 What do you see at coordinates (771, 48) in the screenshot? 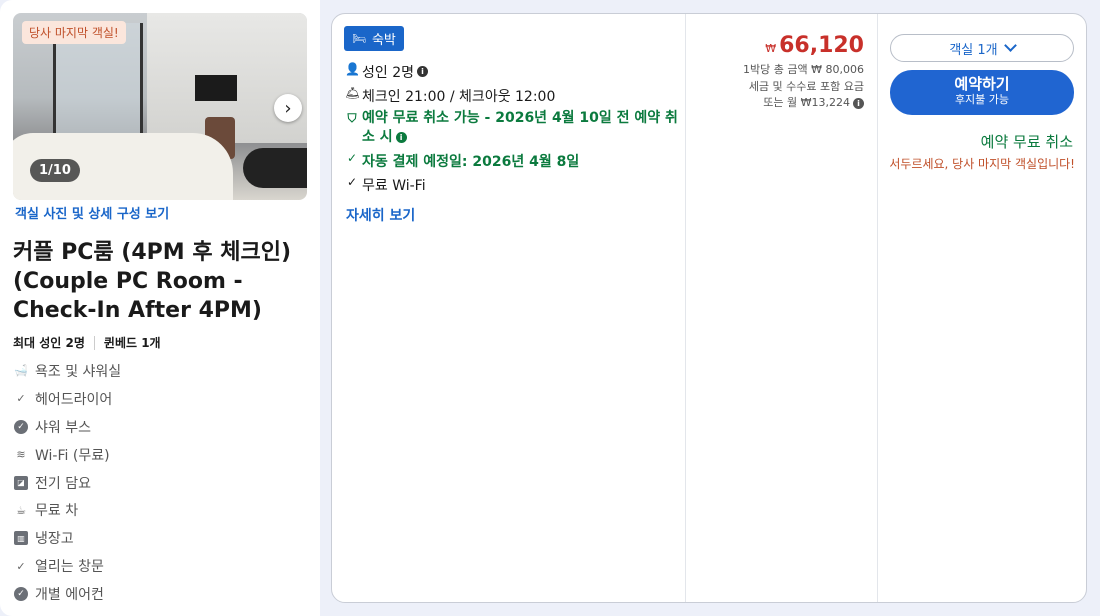
I see `currency-symbol: ₩` at bounding box center [771, 48].